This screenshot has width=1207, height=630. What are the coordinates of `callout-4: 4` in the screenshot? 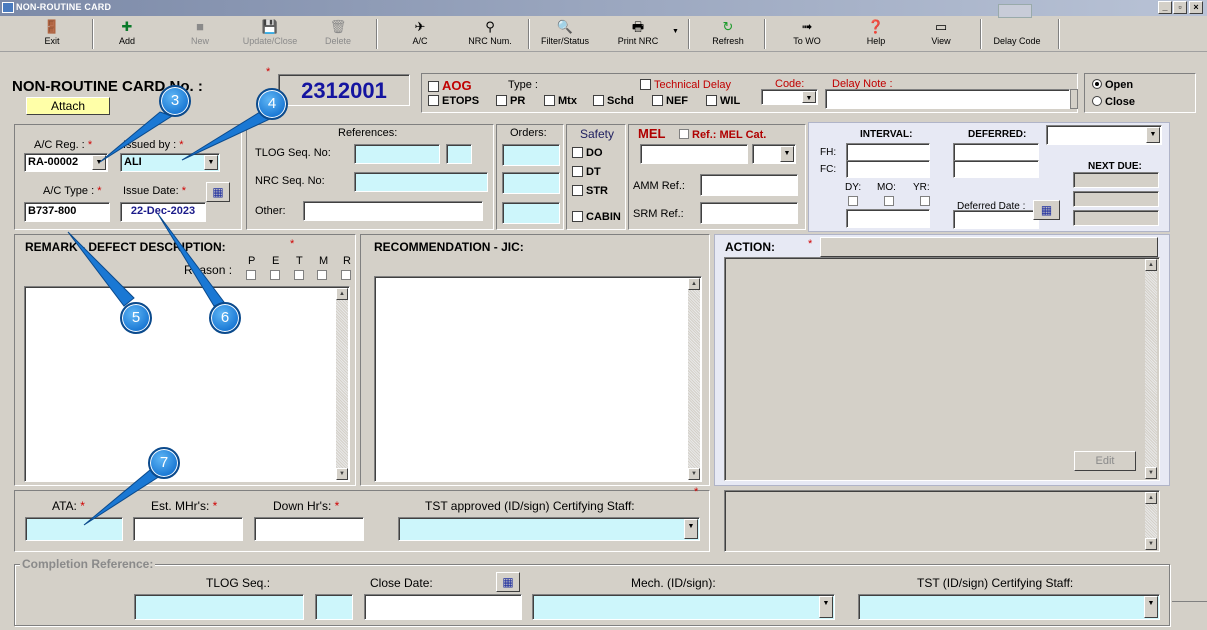 It's located at (272, 104).